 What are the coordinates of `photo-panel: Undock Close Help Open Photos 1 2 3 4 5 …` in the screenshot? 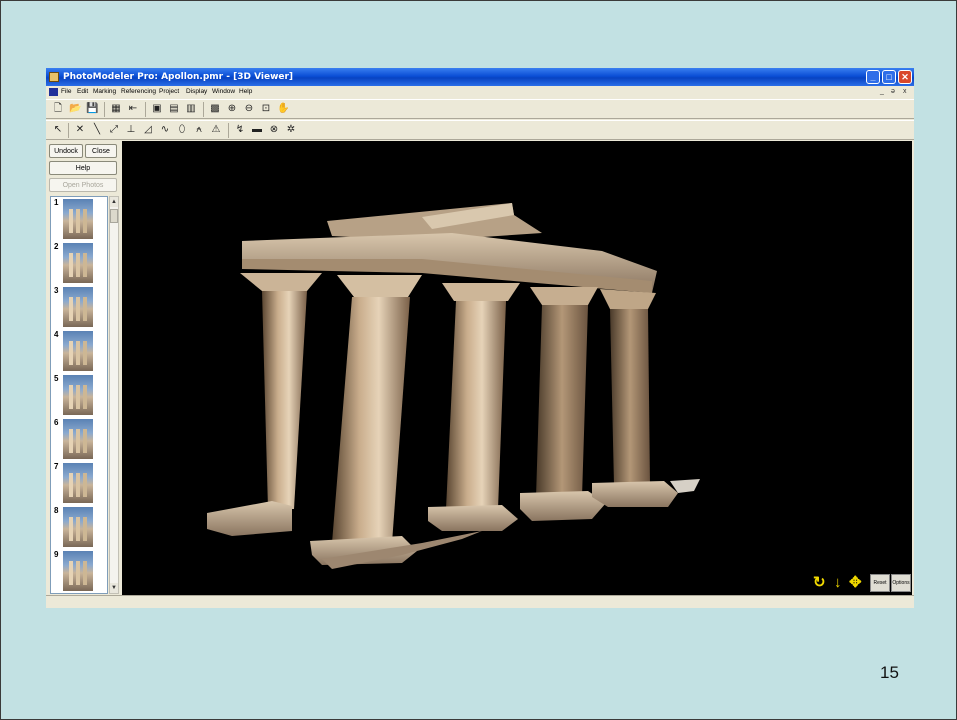 It's located at (83, 368).